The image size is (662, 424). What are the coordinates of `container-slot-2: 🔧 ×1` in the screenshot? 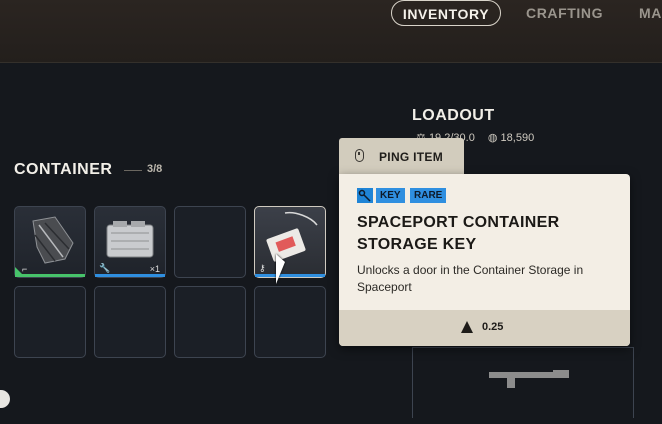 It's located at (130, 242).